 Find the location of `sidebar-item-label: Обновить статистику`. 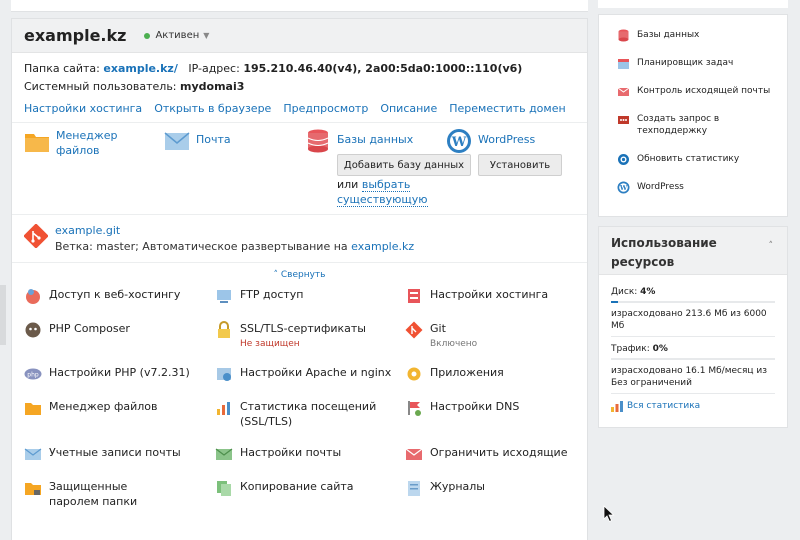

sidebar-item-label: Обновить статистику is located at coordinates (688, 159).